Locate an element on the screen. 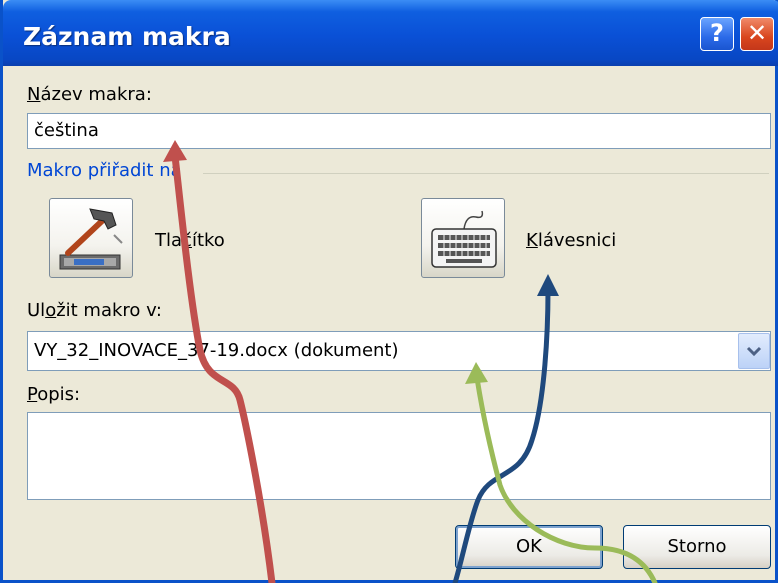  dialog-title: Záznam makra is located at coordinates (127, 36).